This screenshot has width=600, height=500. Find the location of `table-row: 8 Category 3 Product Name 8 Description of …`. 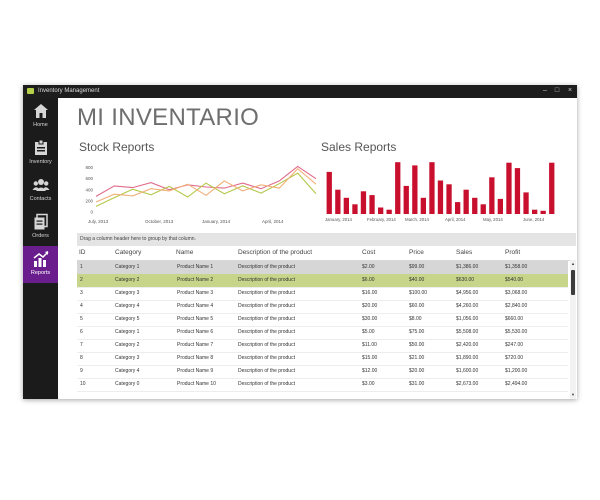

table-row: 8 Category 3 Product Name 8 Description of … is located at coordinates (322, 359).